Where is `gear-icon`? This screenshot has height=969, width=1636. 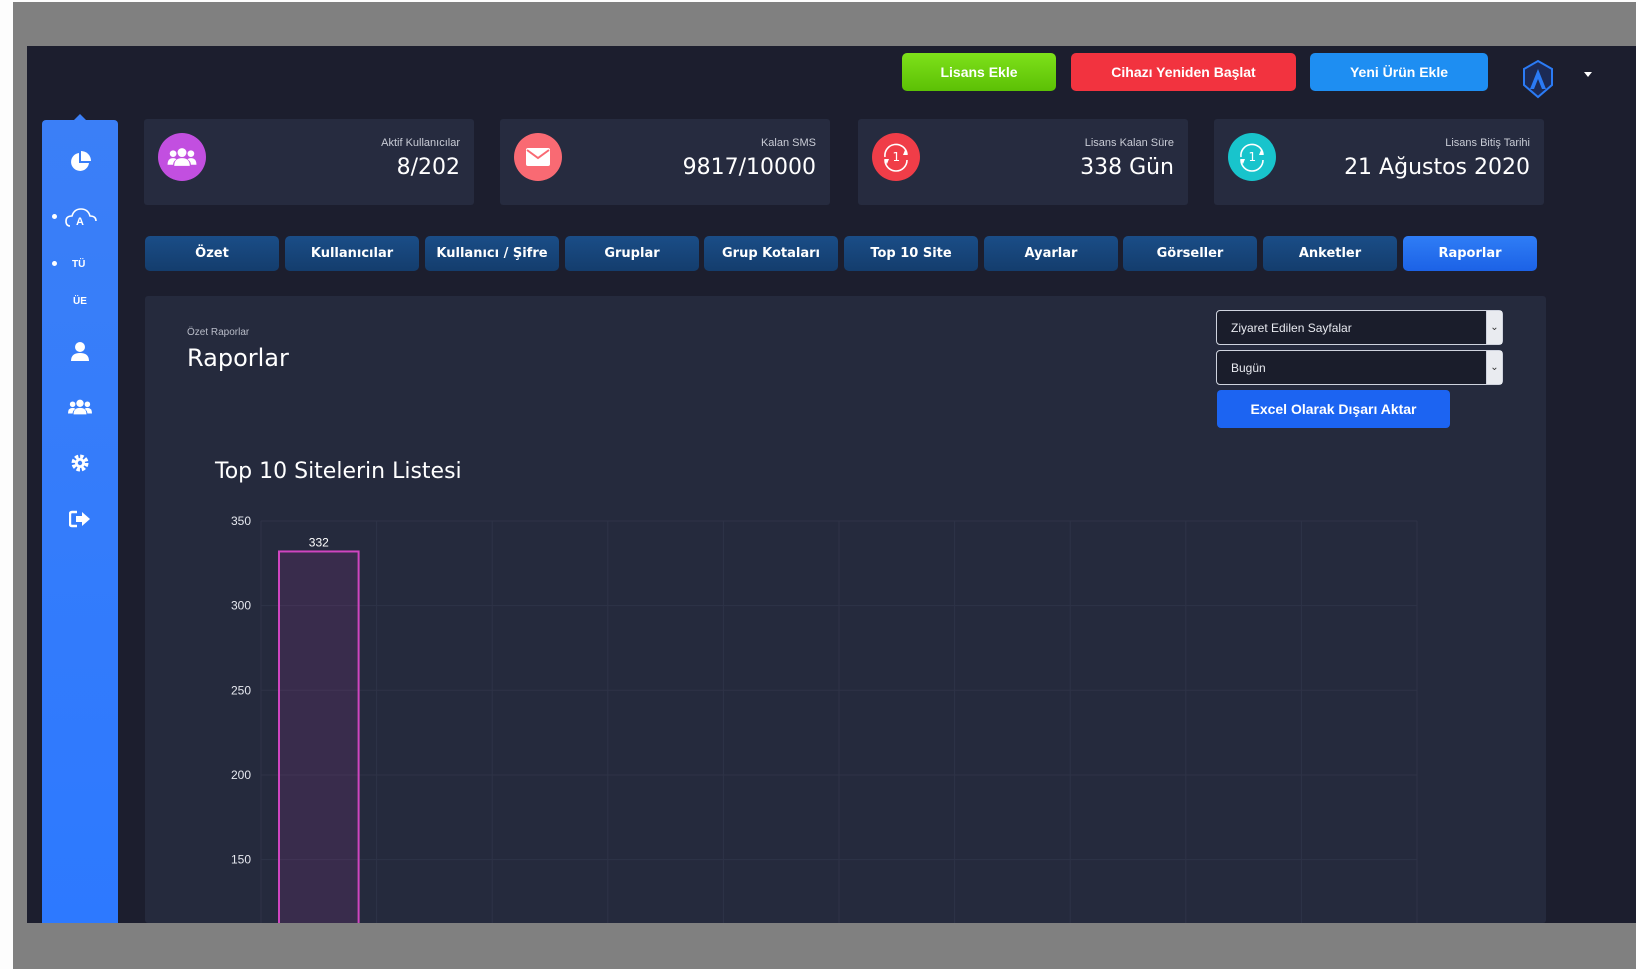 gear-icon is located at coordinates (80, 463).